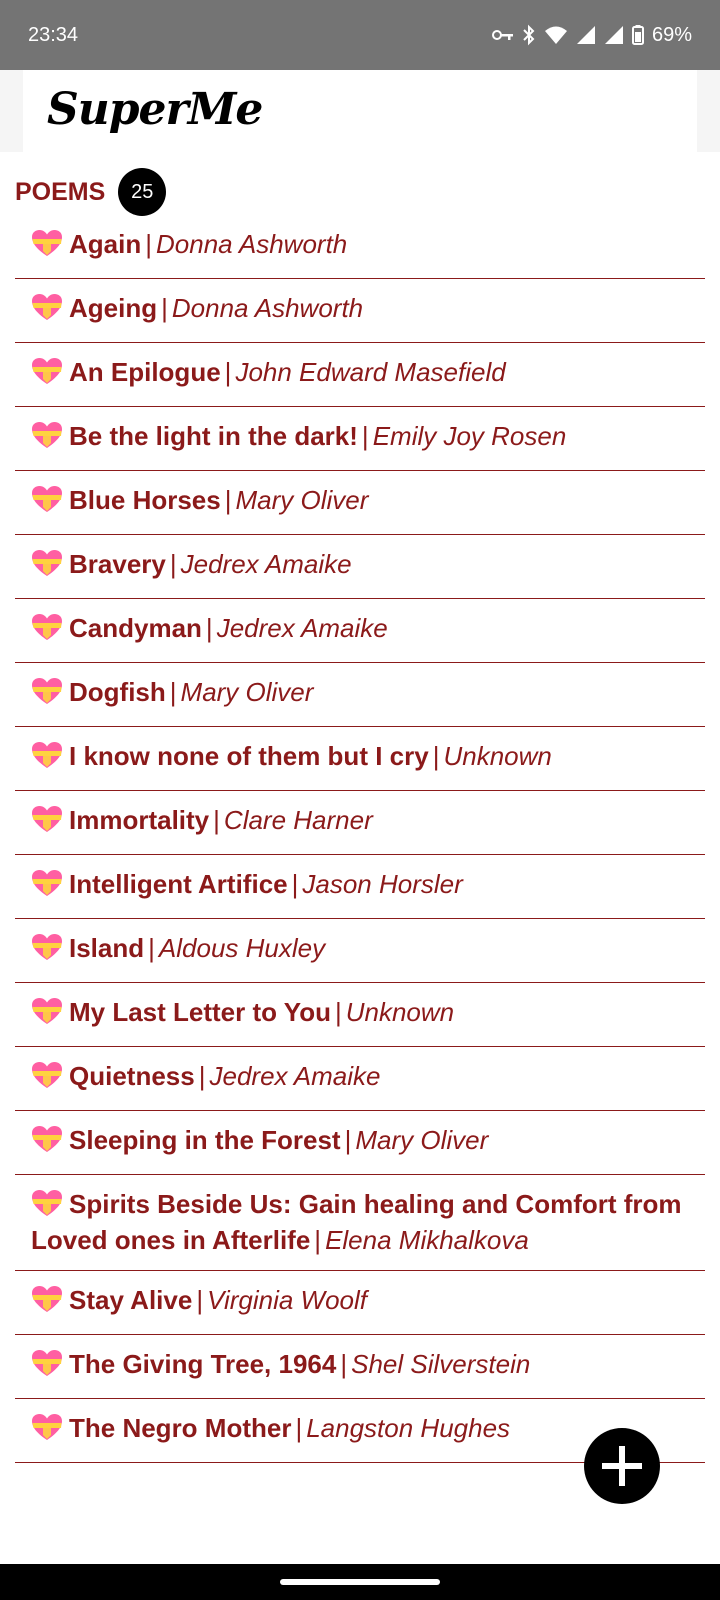 This screenshot has width=720, height=1600. I want to click on poem-row: Intelligent Artifice | Jason Horsler, so click(360, 887).